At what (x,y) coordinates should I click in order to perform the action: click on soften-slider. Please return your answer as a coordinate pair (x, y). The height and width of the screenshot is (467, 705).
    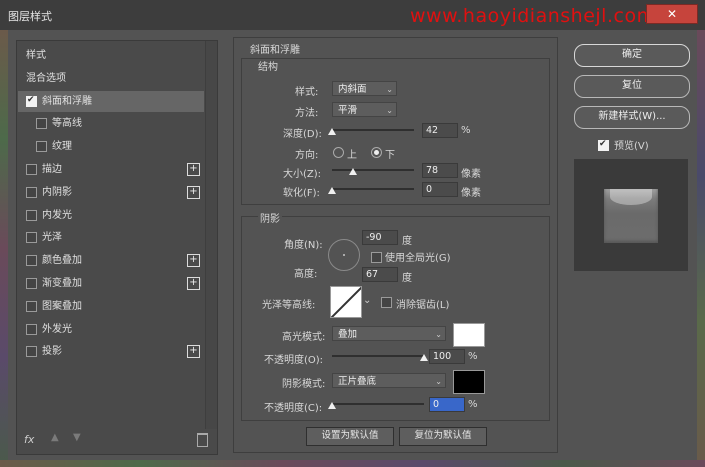
    Looking at the image, I should click on (373, 189).